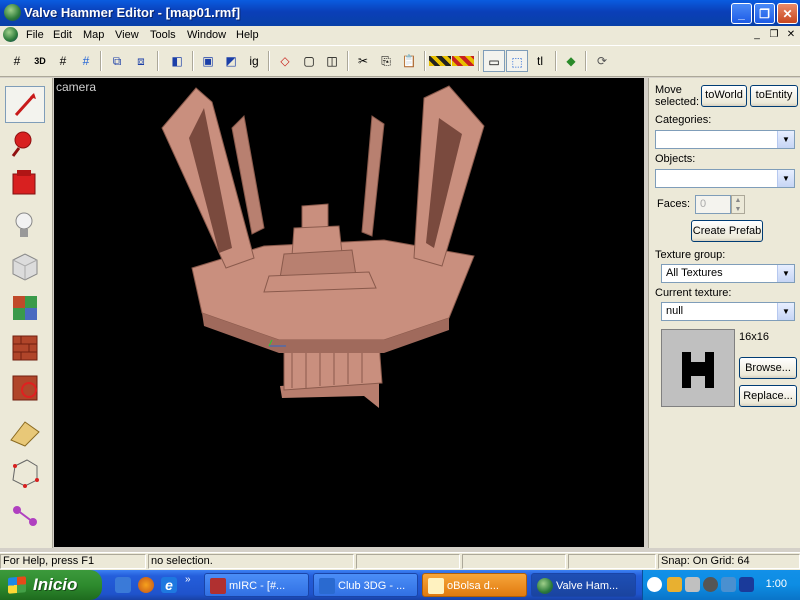 Image resolution: width=800 pixels, height=600 pixels. I want to click on faces-field: 0, so click(713, 204).